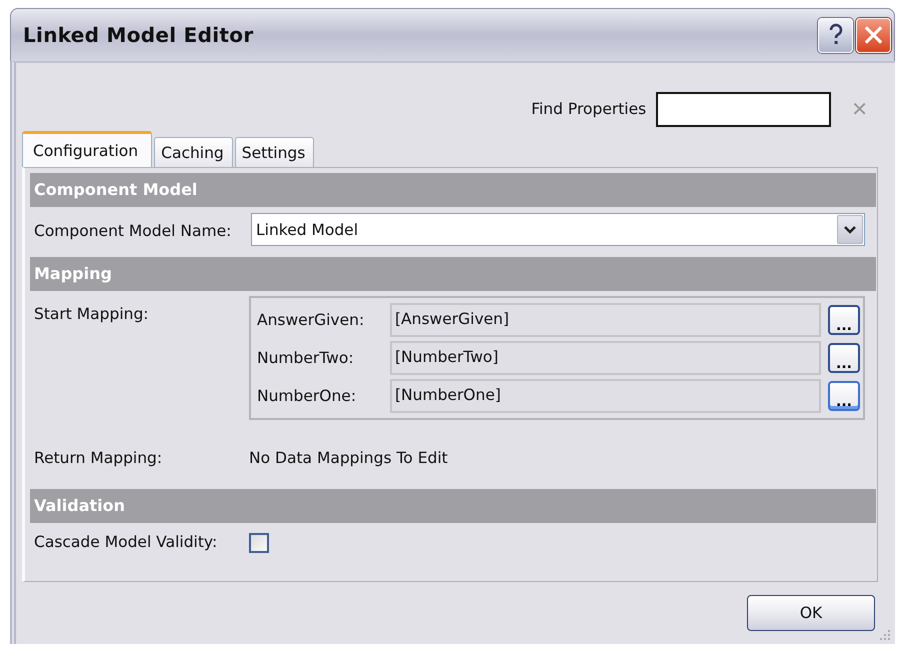 The image size is (897, 649). What do you see at coordinates (558, 229) in the screenshot?
I see `model-dropdown: Linked Model` at bounding box center [558, 229].